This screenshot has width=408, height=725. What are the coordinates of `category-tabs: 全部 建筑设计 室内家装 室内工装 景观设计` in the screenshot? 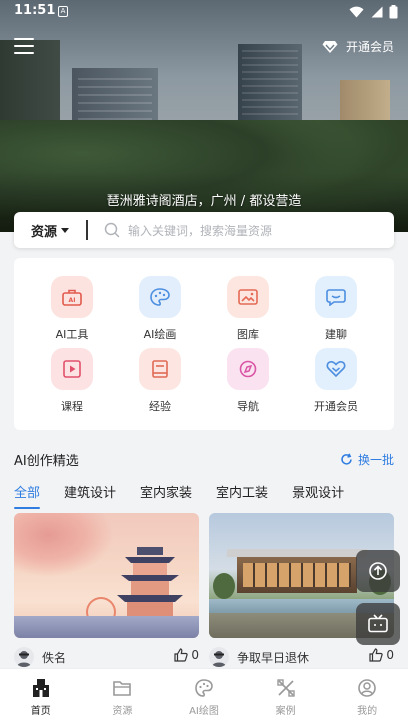 It's located at (179, 495).